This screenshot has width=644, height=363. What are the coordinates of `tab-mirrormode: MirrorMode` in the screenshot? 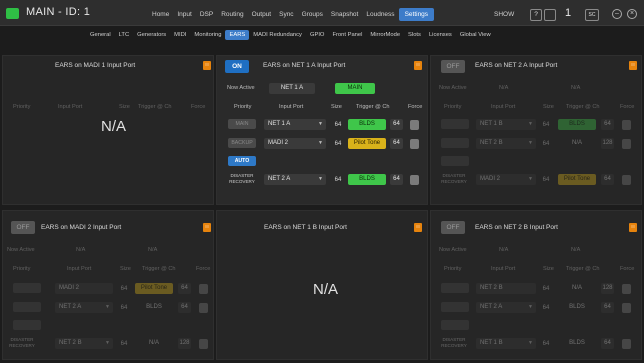 It's located at (385, 35).